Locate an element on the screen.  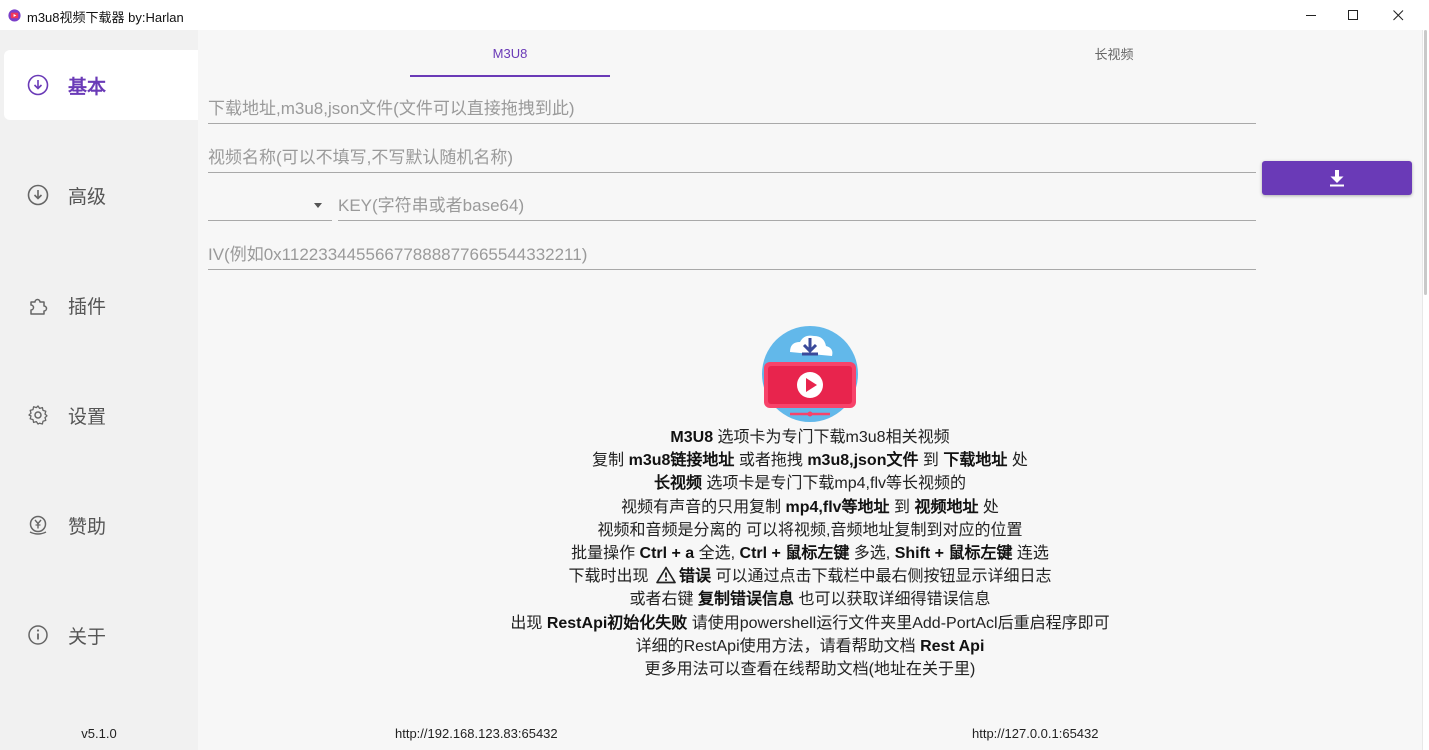
sidebar-item-settings: 设置 is located at coordinates (101, 415).